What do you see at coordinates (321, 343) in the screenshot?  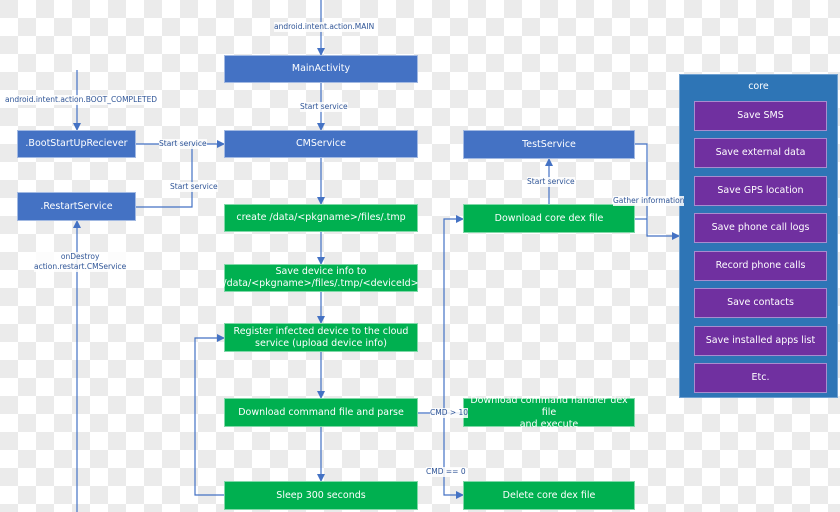 I see `node-label: service (upload device info)` at bounding box center [321, 343].